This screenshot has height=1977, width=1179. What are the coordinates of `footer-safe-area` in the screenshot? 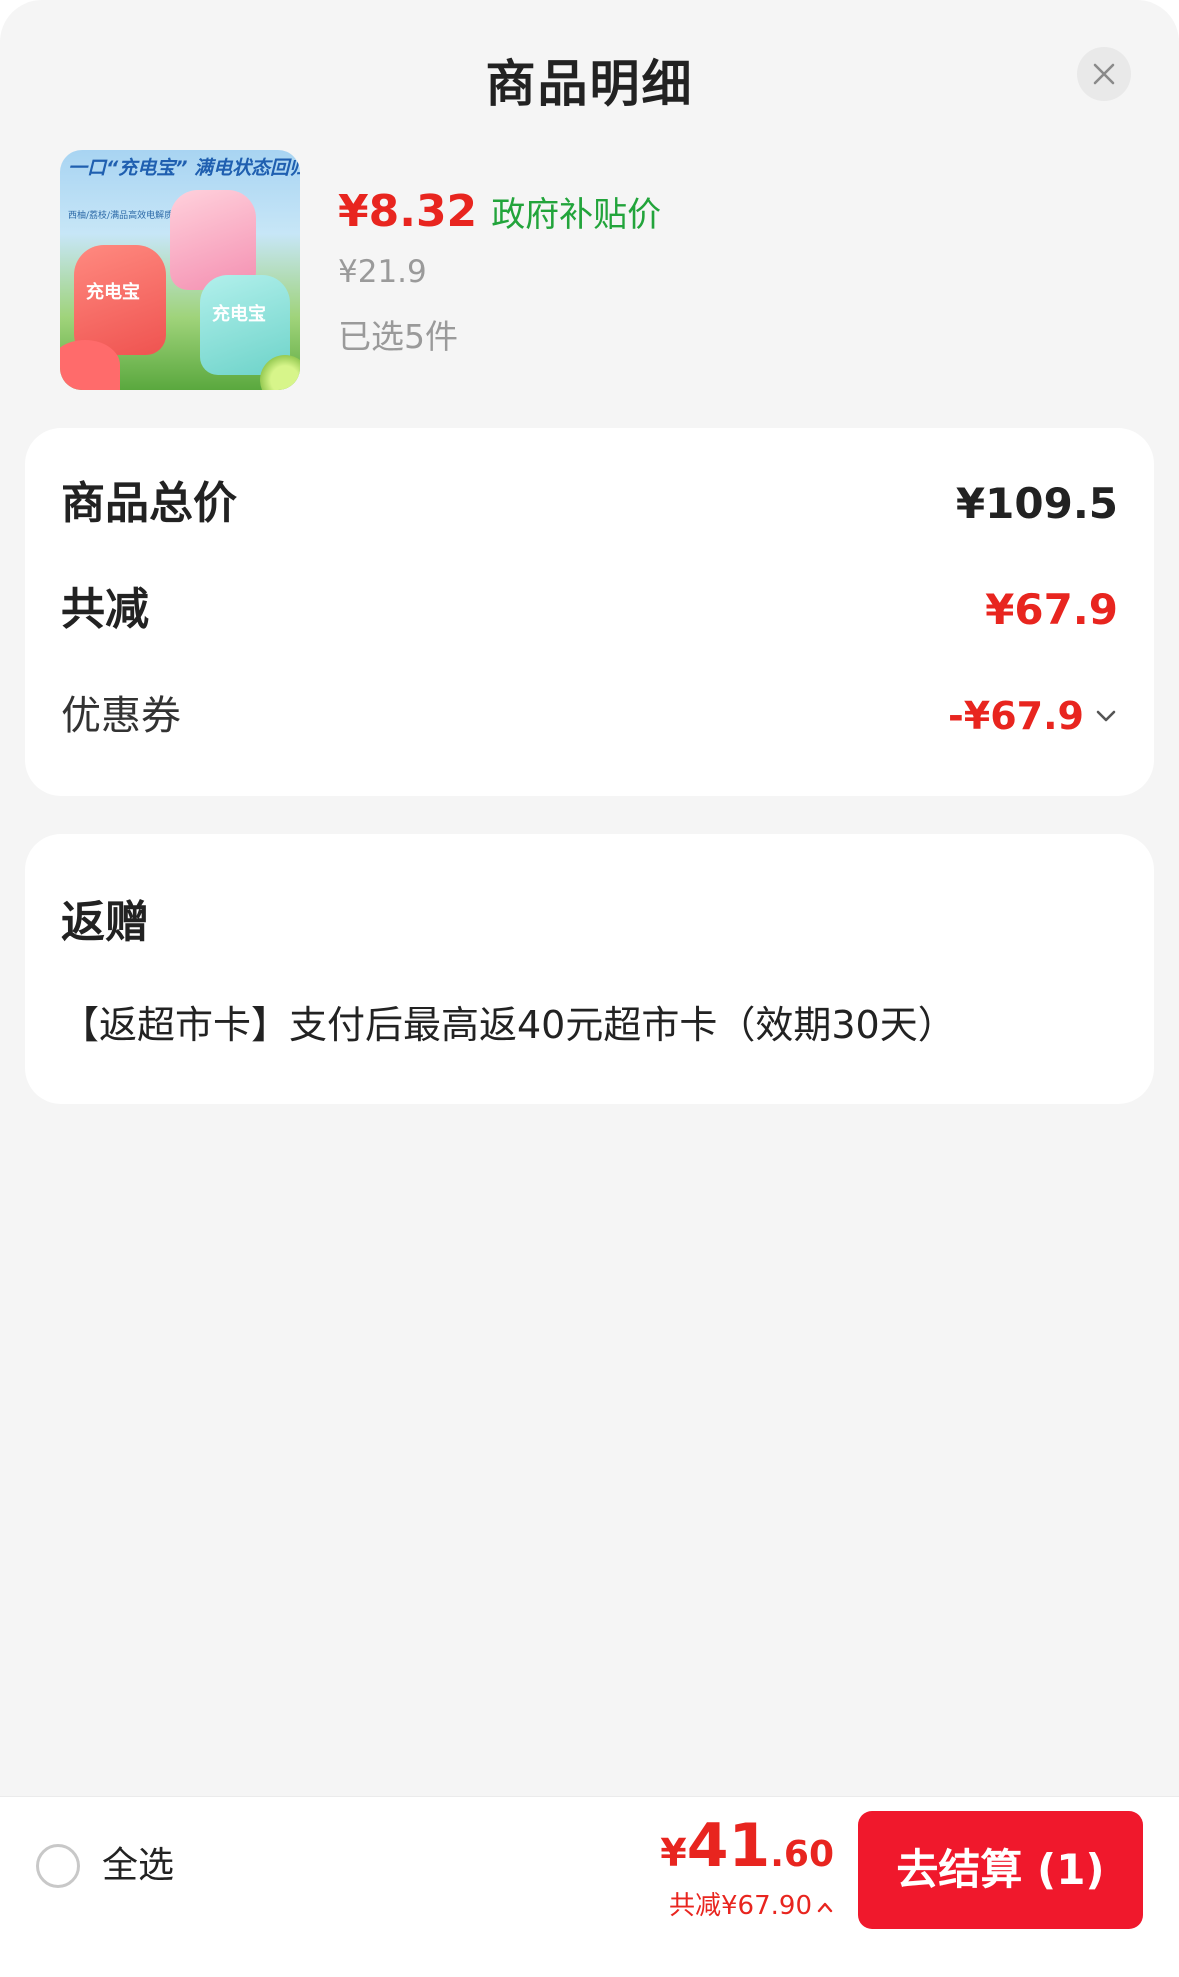 It's located at (589, 1958).